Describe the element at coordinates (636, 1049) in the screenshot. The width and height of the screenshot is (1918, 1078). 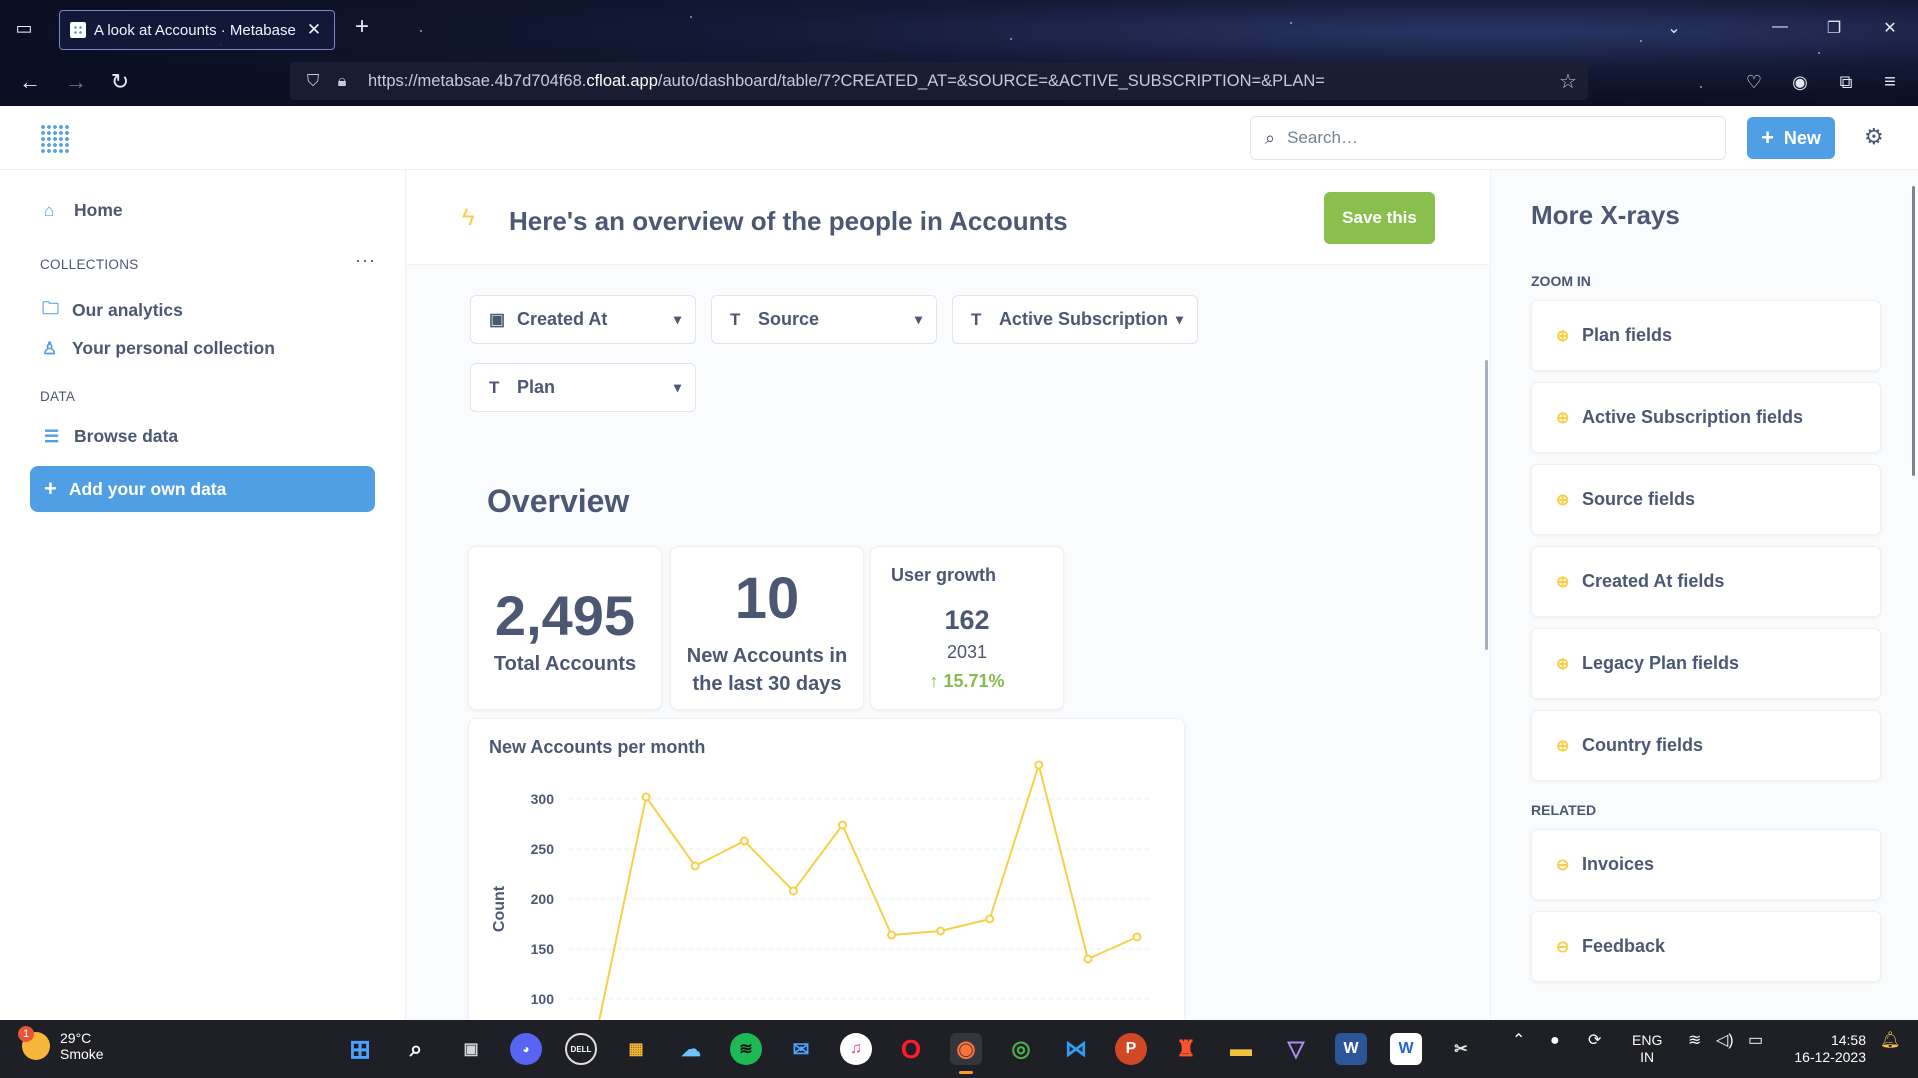
I see `store-icon: ▦` at that location.